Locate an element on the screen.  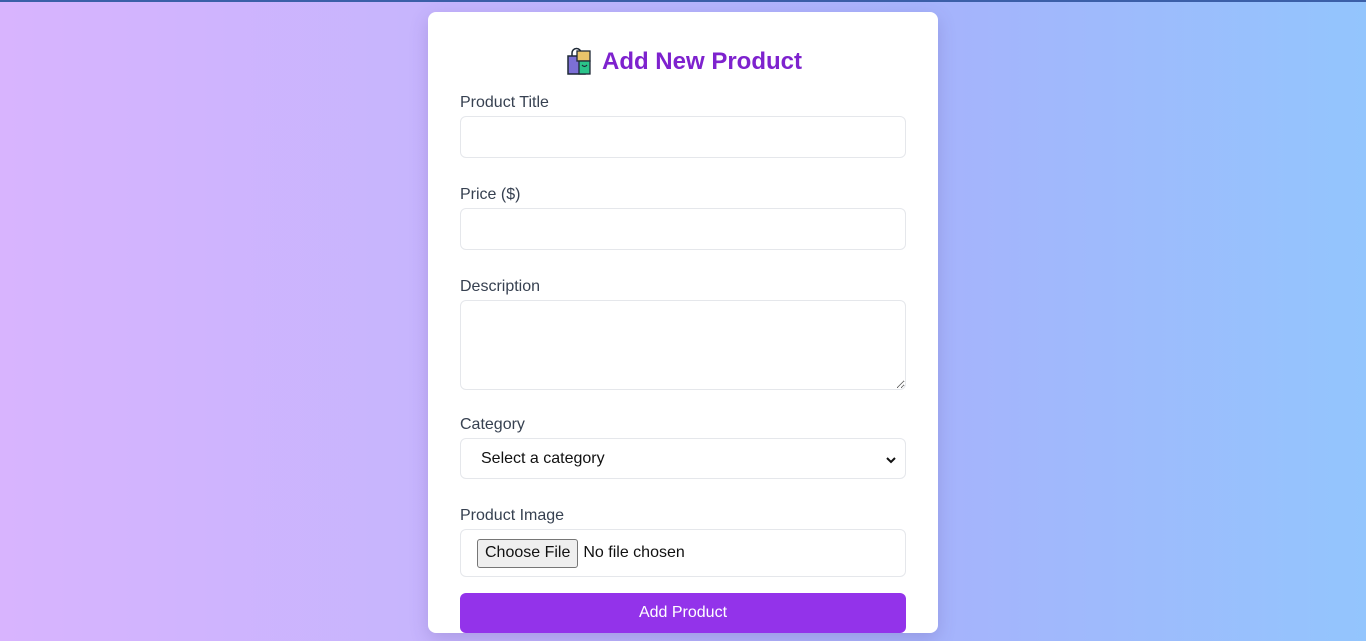
file-input: Choose File No file chosen is located at coordinates (683, 553).